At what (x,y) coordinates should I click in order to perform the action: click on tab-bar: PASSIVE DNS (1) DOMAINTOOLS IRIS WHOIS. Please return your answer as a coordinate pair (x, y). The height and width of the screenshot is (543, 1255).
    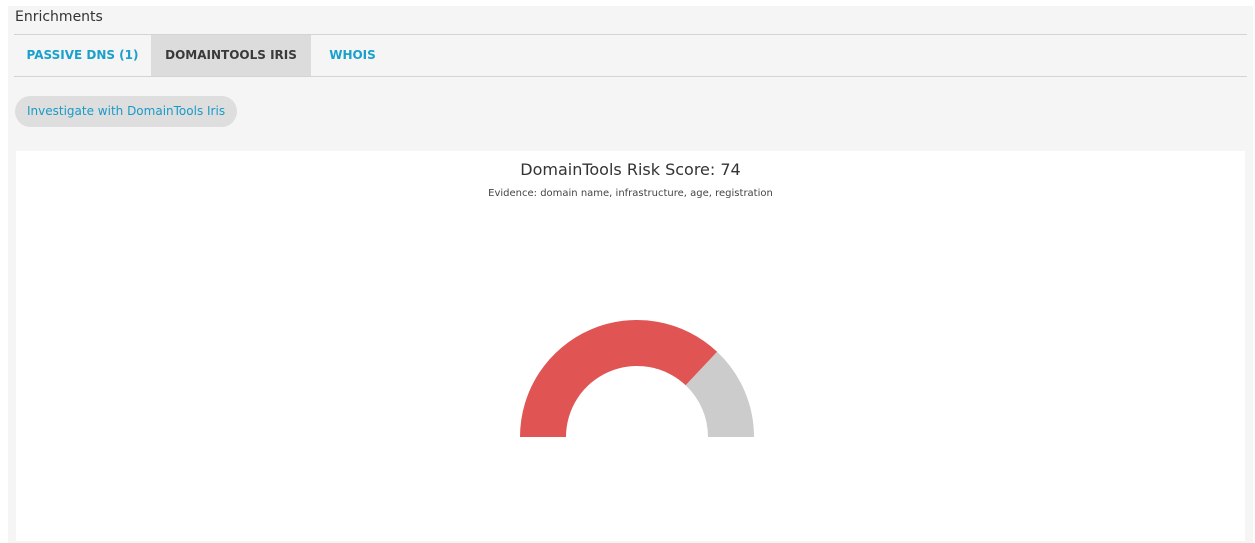
    Looking at the image, I should click on (630, 55).